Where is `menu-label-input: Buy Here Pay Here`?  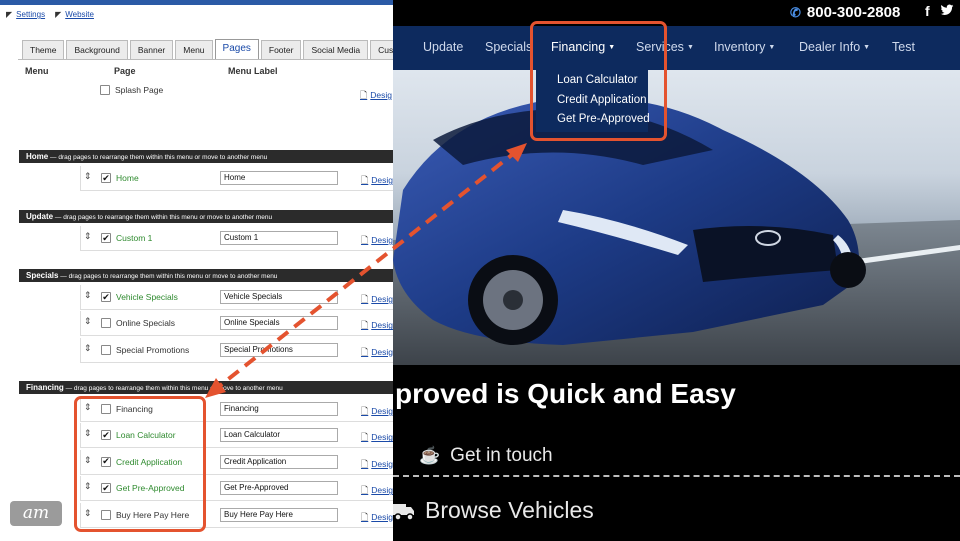 menu-label-input: Buy Here Pay Here is located at coordinates (279, 514).